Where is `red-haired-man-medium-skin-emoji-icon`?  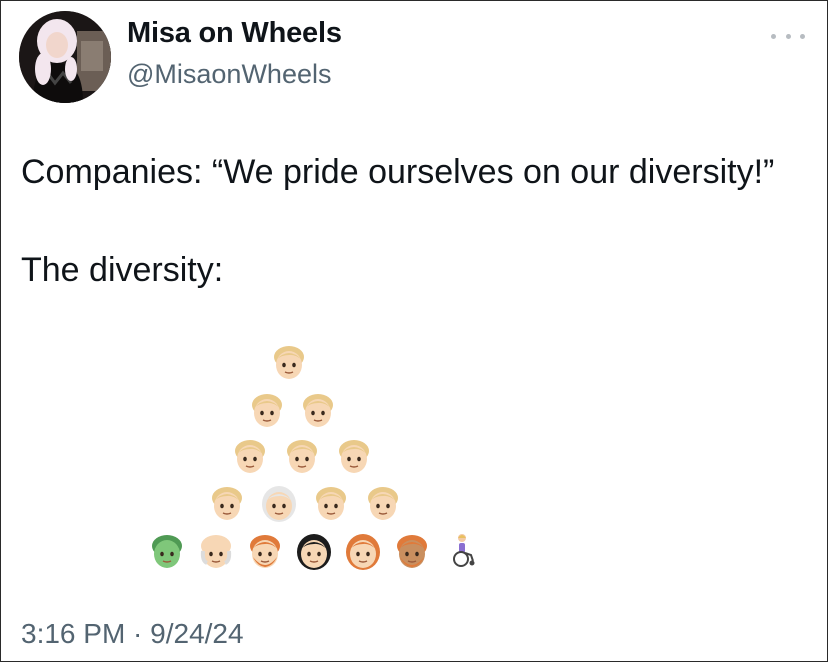 red-haired-man-medium-skin-emoji-icon is located at coordinates (412, 552).